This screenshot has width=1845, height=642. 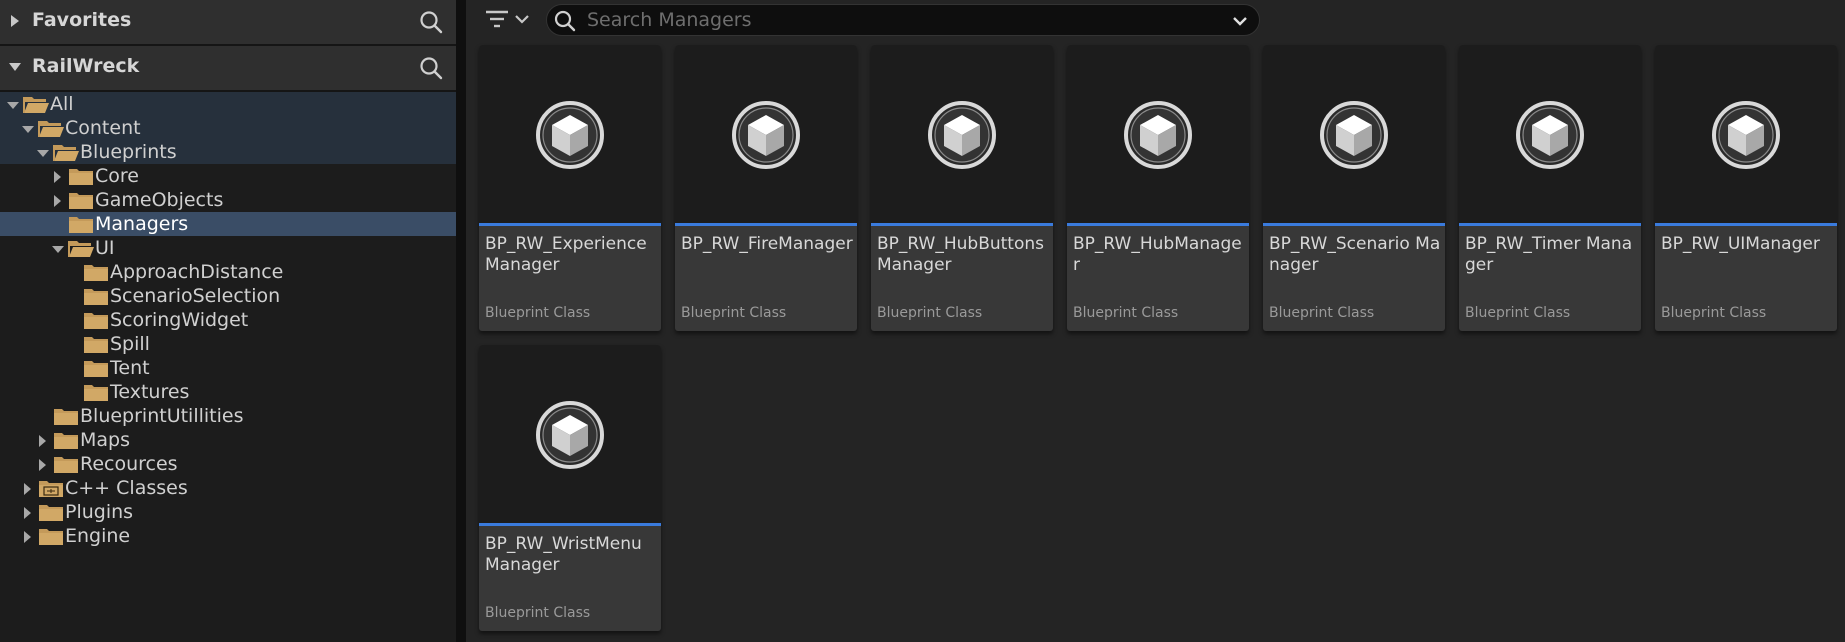 What do you see at coordinates (99, 512) in the screenshot?
I see `tree-item-label: Plugins` at bounding box center [99, 512].